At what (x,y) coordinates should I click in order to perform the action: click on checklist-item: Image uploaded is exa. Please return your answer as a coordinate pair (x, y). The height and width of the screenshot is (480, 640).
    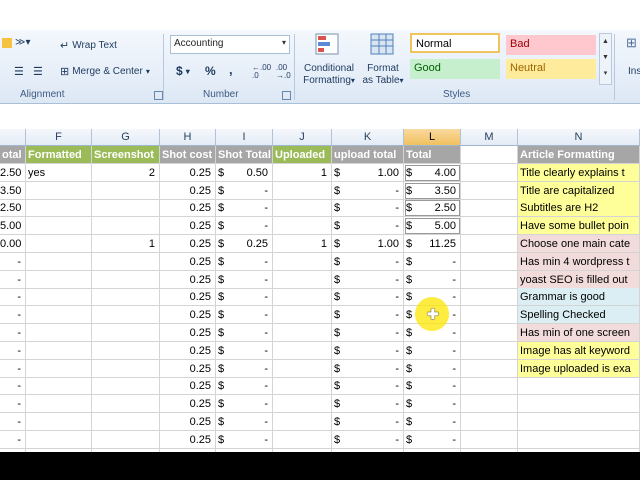
    Looking at the image, I should click on (579, 368).